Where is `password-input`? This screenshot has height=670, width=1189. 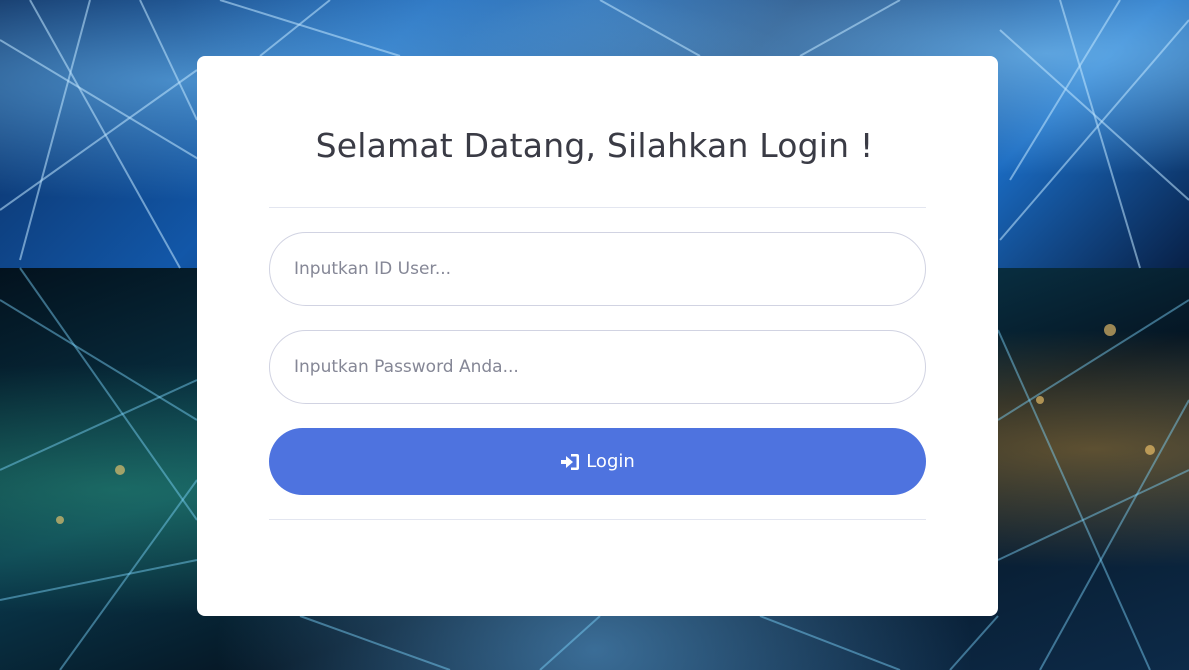
password-input is located at coordinates (597, 367).